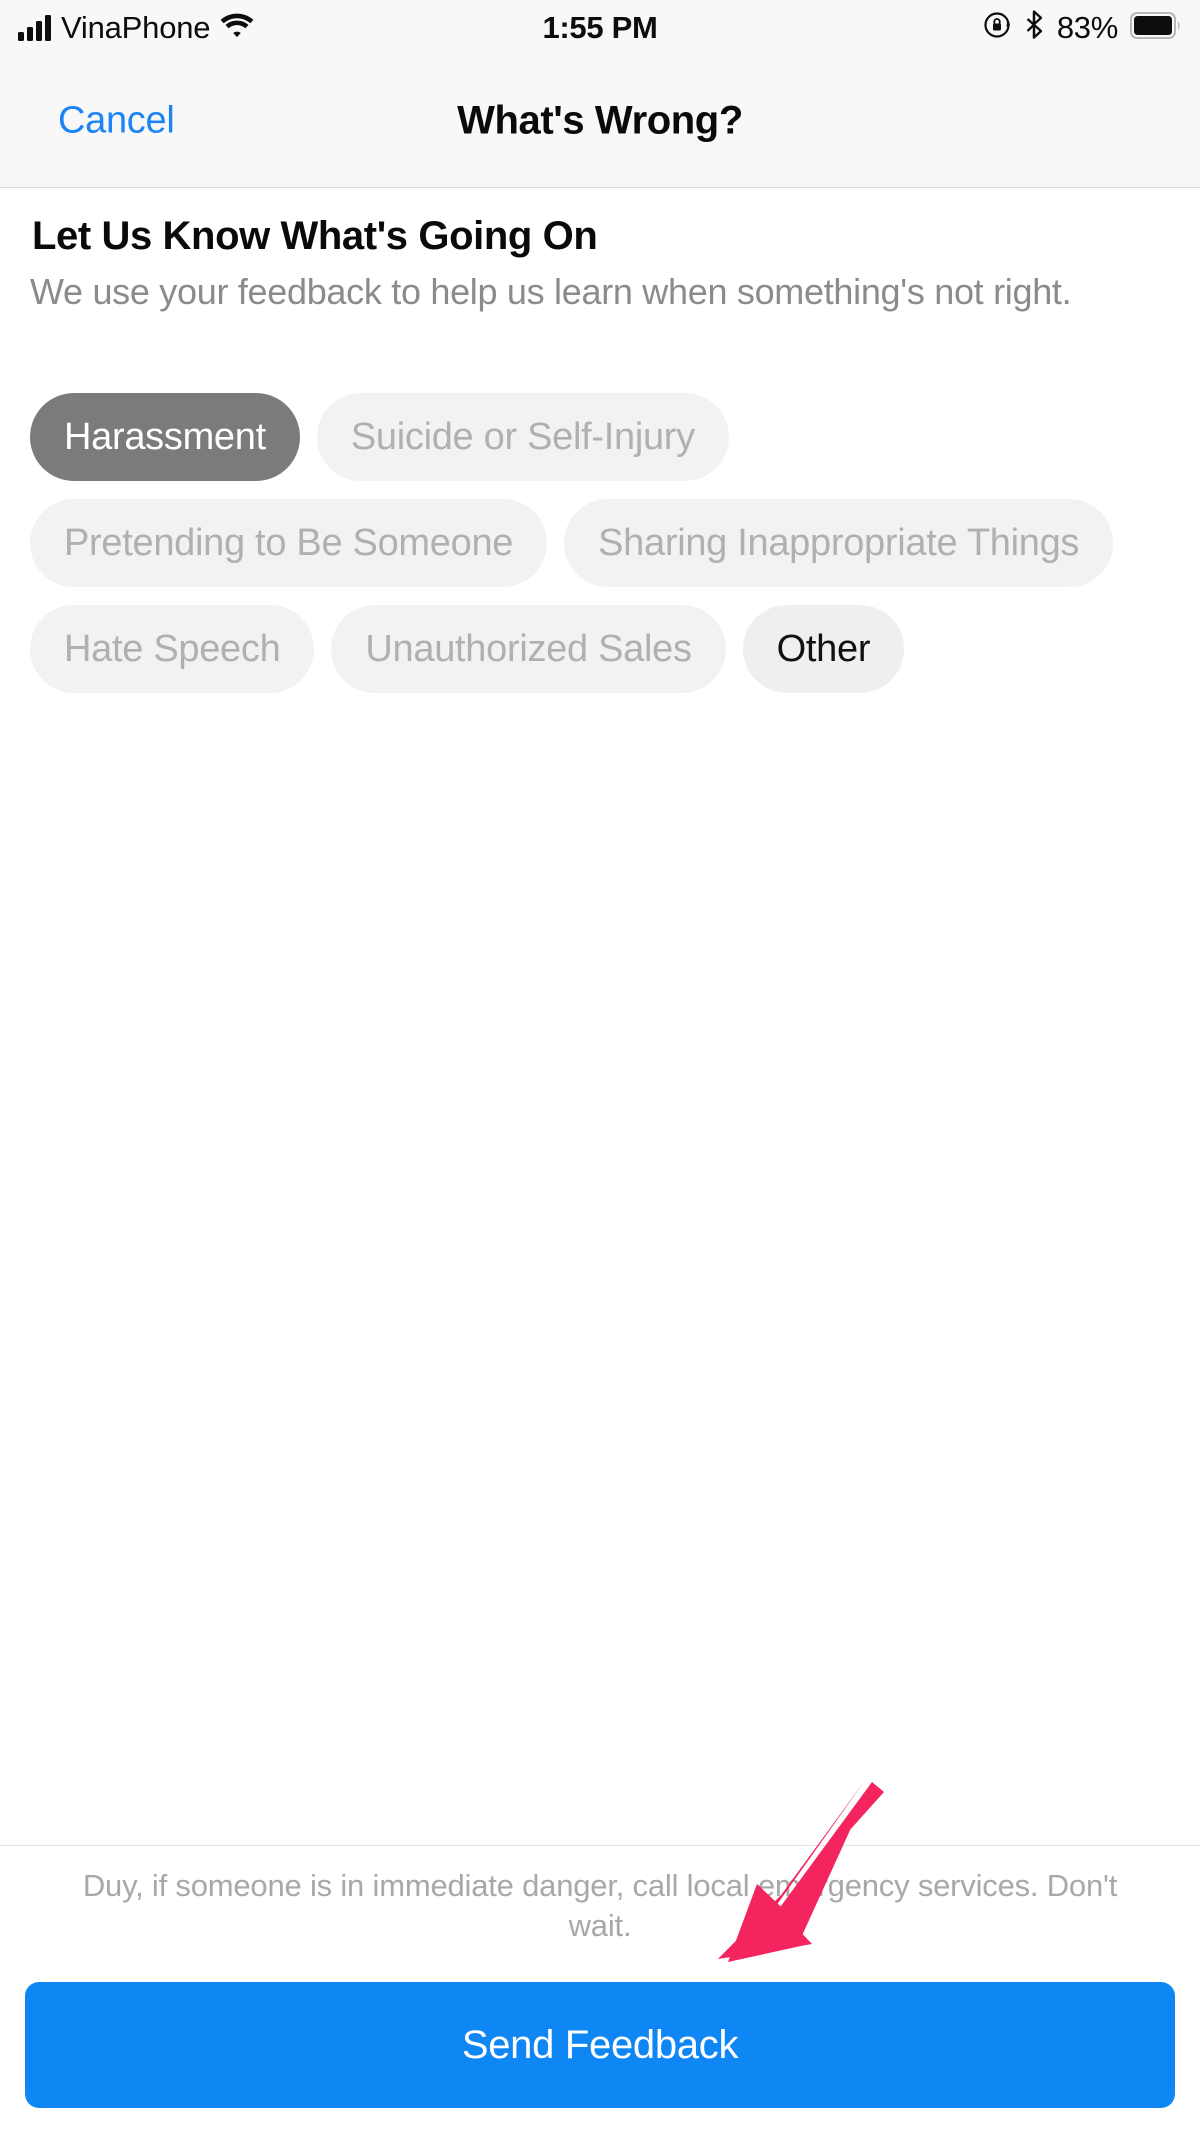 The image size is (1200, 2133). I want to click on reason-chip: Pretending to Be Someone, so click(289, 543).